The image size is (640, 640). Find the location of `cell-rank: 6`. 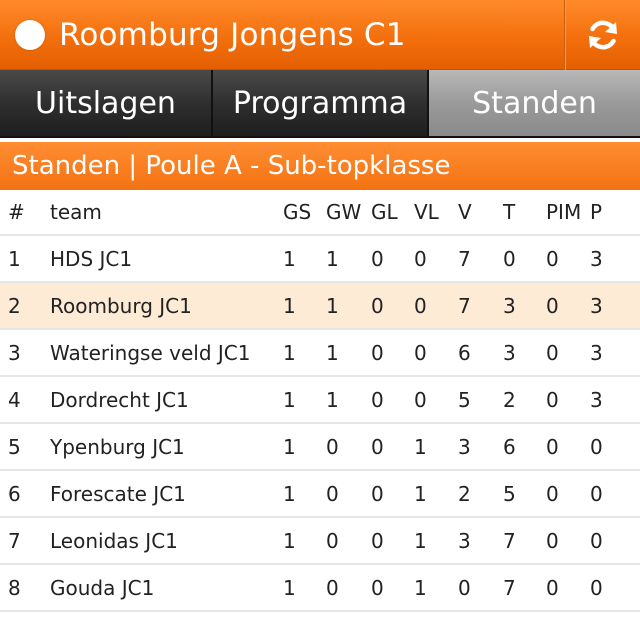

cell-rank: 6 is located at coordinates (14, 493).